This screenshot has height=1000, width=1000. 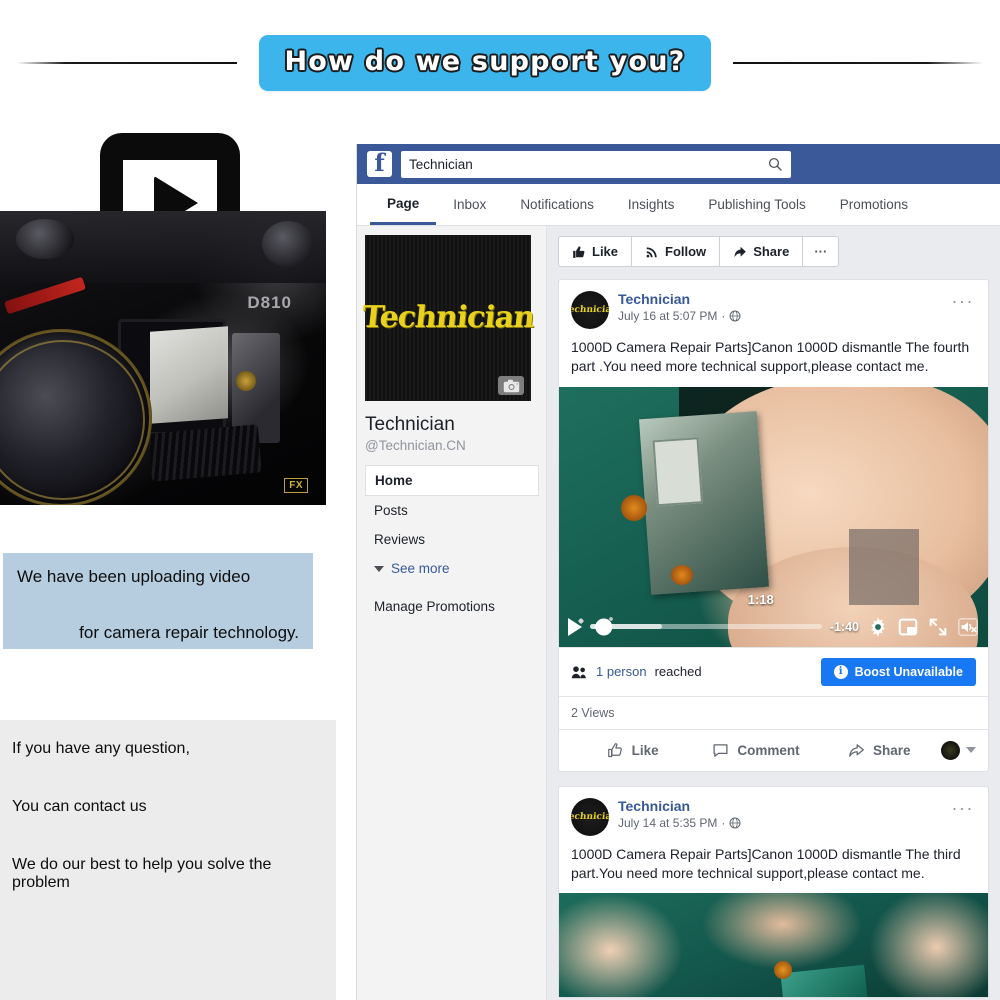 I want to click on gear-icon, so click(x=878, y=627).